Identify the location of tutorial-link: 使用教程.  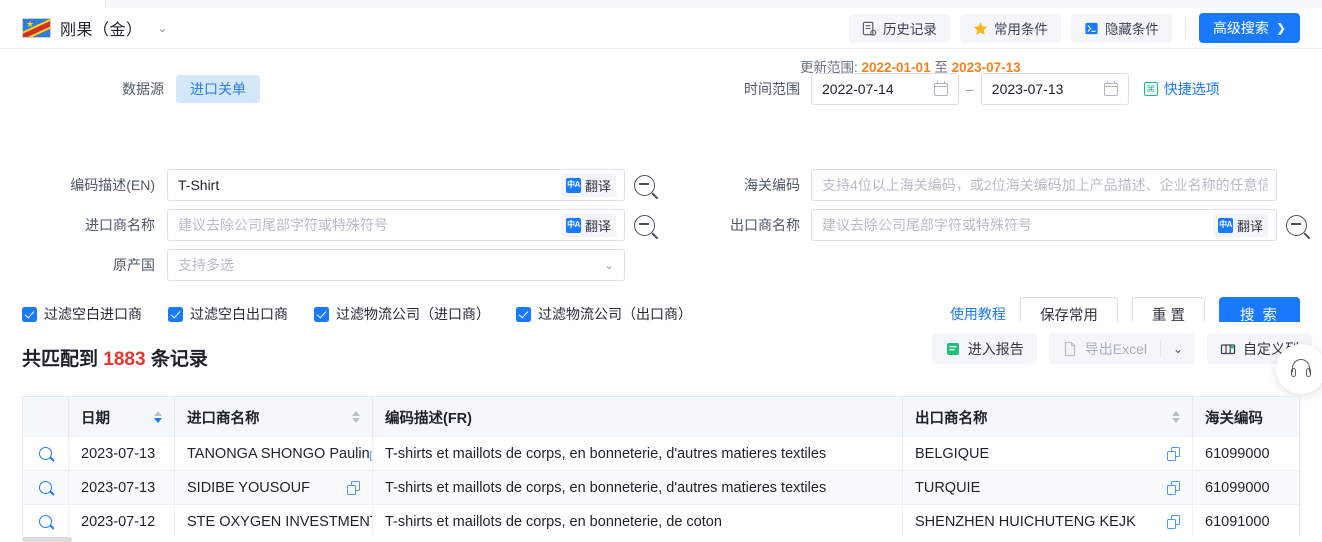
(978, 314).